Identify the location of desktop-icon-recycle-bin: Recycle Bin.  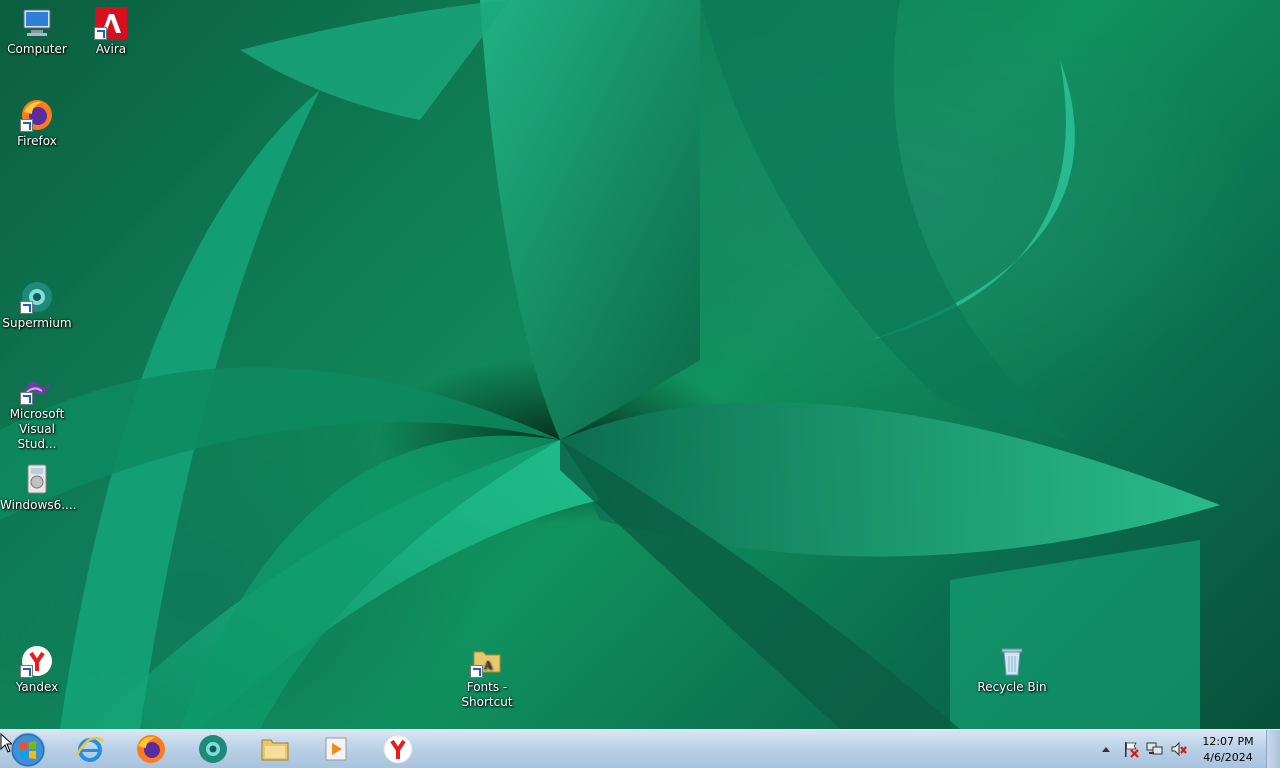
(1012, 666).